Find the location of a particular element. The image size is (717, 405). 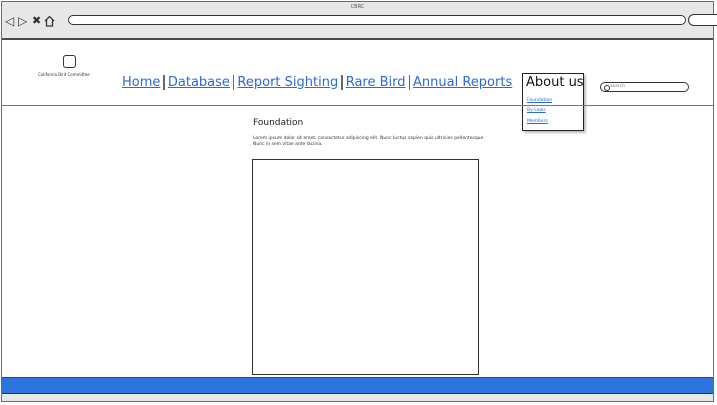

browser-toolbar: CBRC ◁ ▷ ✖ is located at coordinates (359, 21).